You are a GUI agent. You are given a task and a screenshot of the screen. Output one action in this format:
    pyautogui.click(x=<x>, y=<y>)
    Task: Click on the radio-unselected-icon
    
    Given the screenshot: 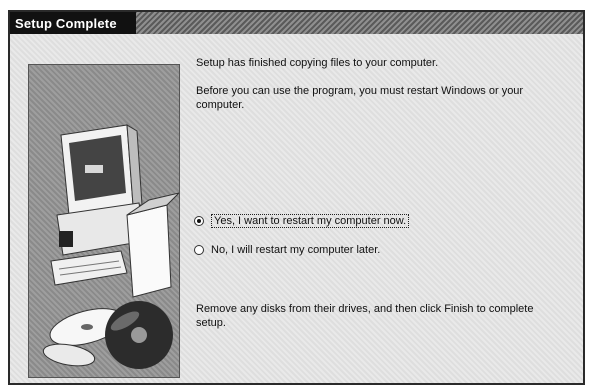 What is the action you would take?
    pyautogui.click(x=199, y=250)
    